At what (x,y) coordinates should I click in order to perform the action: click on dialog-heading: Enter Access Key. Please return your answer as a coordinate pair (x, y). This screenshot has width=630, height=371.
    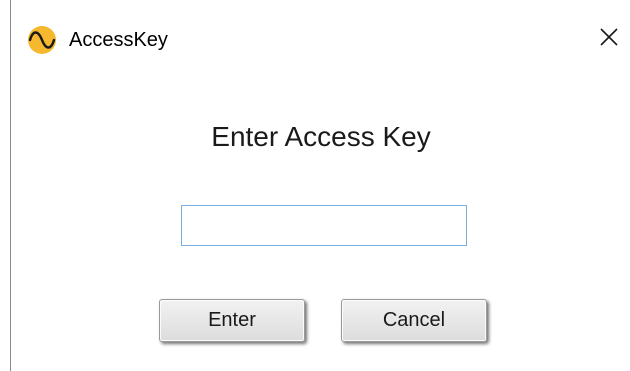
    Looking at the image, I should click on (321, 136).